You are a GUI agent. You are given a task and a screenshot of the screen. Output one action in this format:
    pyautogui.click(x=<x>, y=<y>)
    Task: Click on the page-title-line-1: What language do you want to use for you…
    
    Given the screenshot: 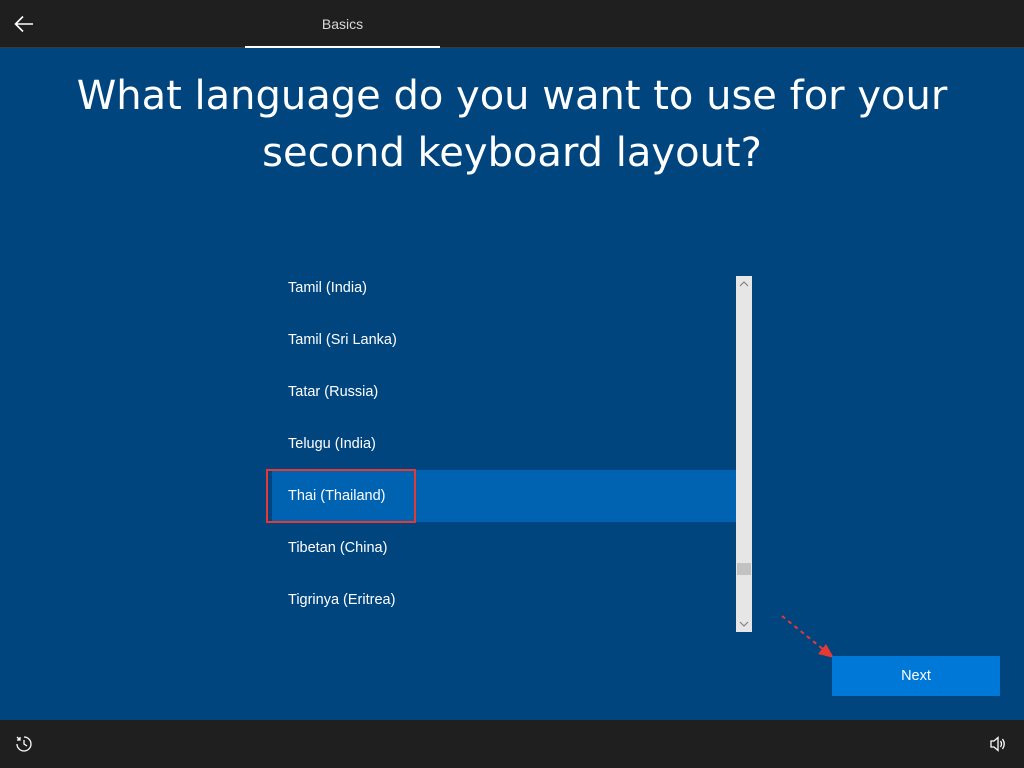 What is the action you would take?
    pyautogui.click(x=512, y=96)
    